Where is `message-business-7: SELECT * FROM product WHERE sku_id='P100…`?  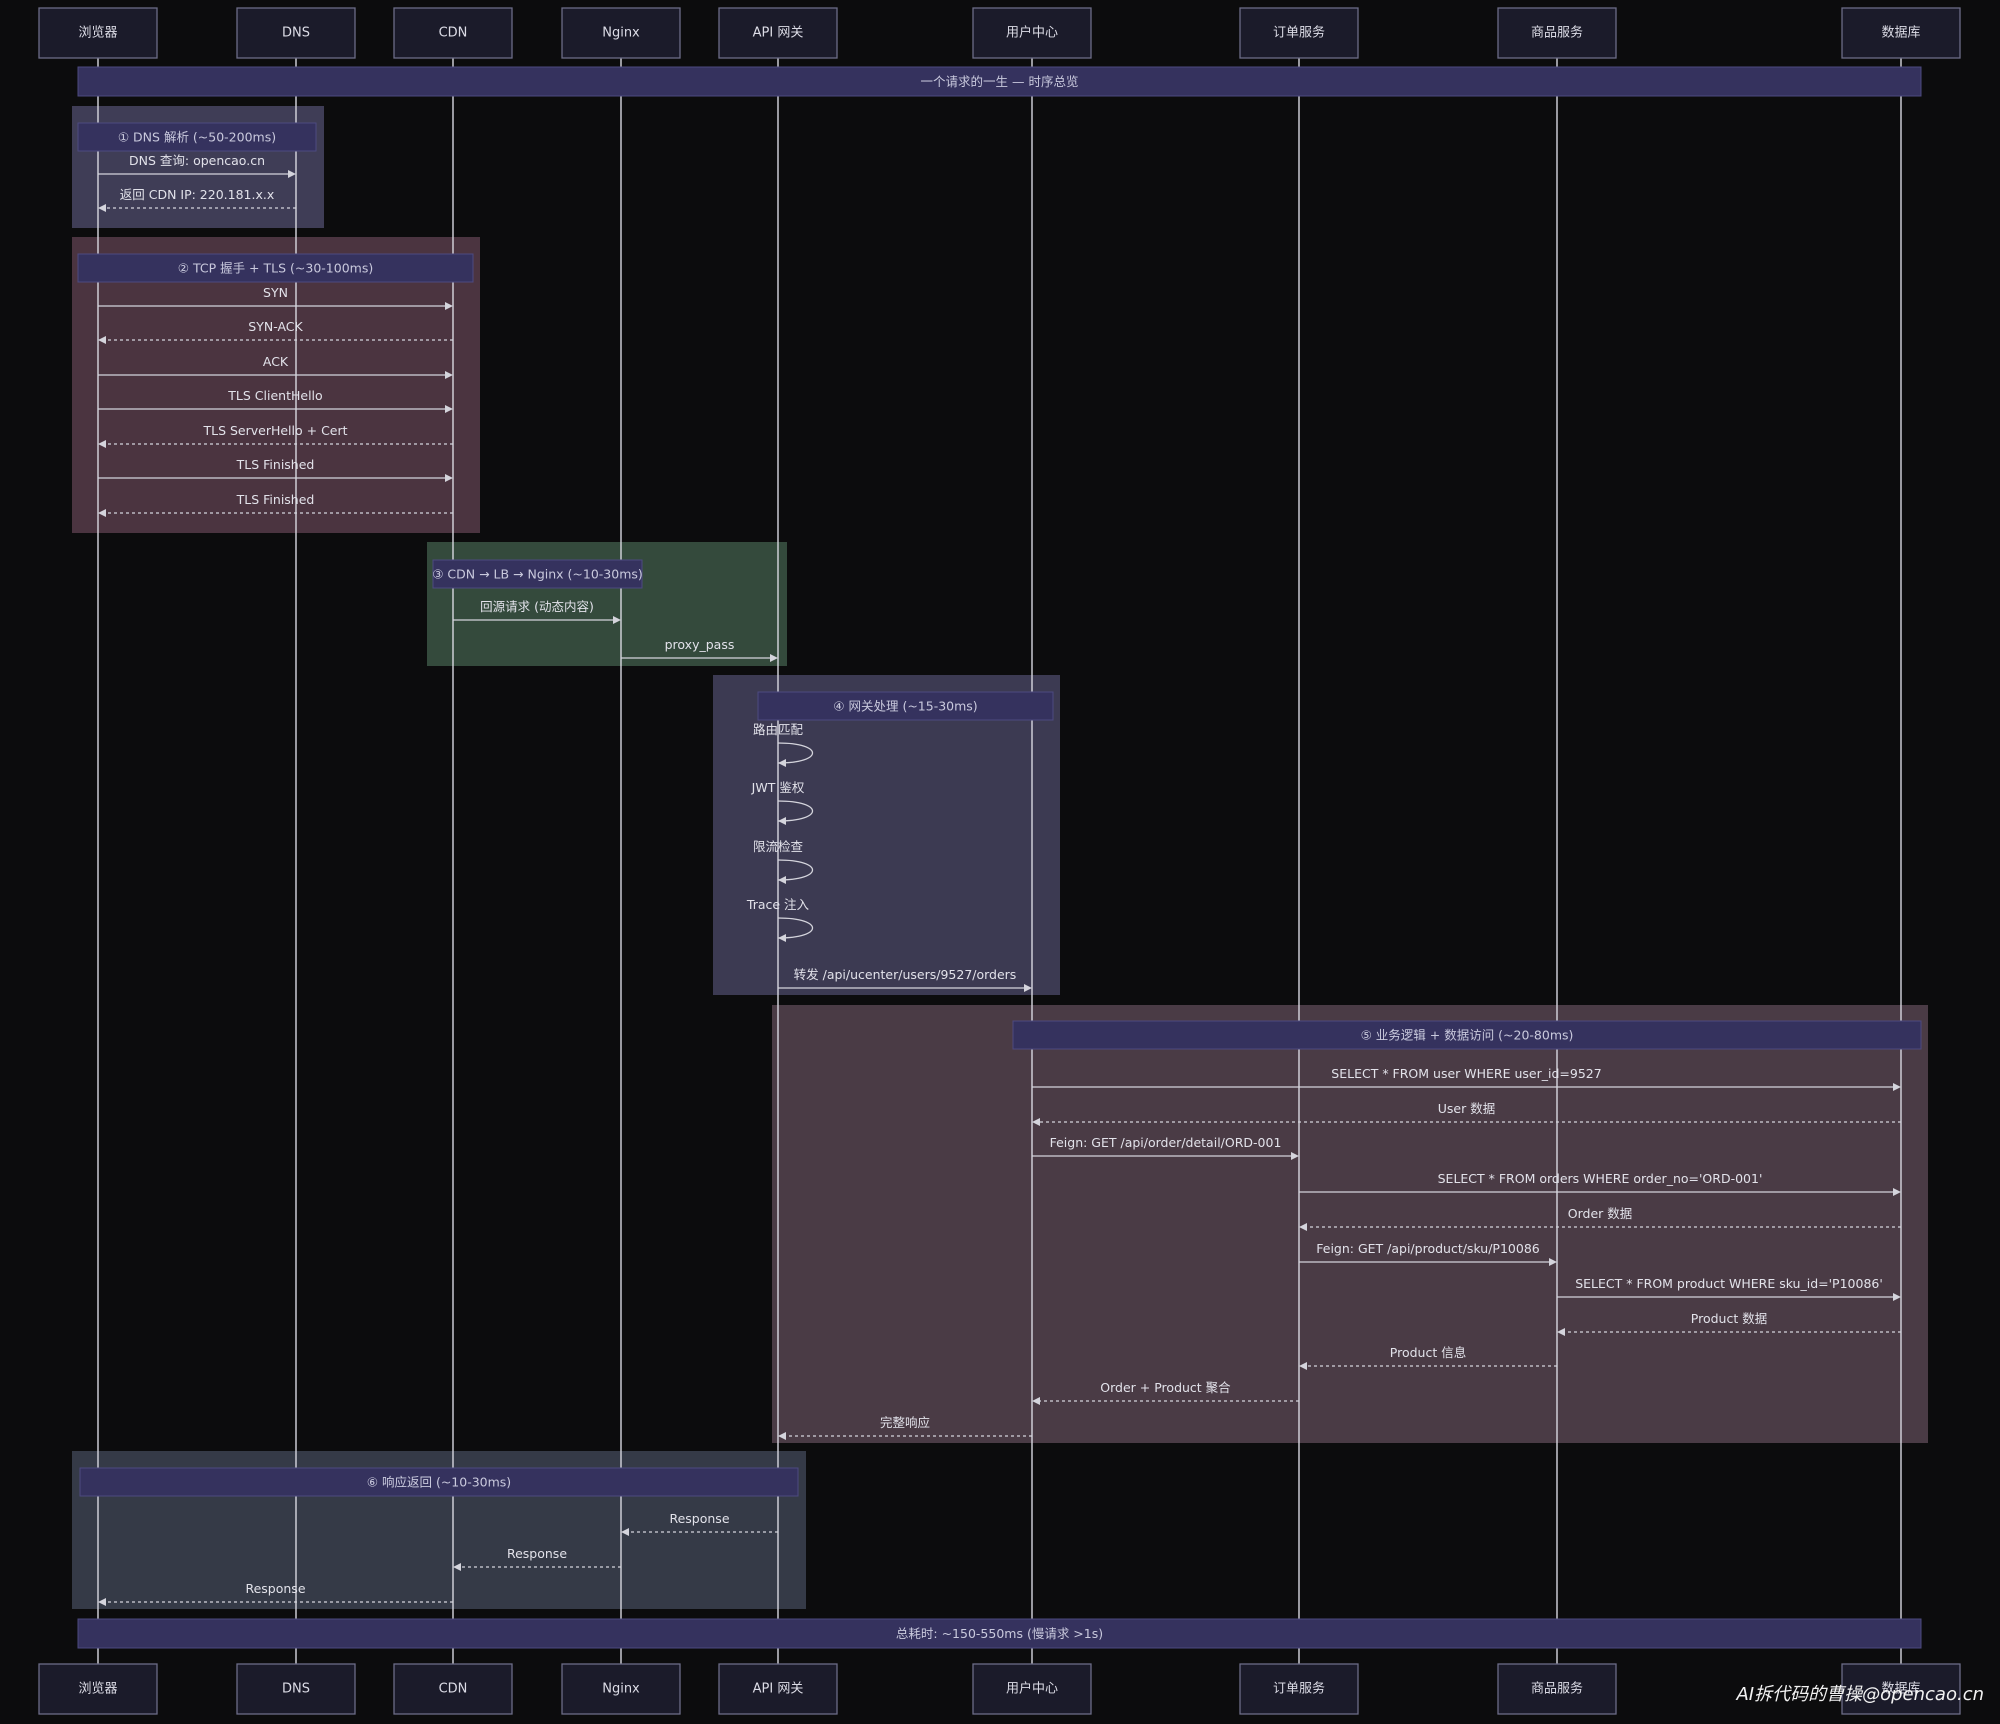
message-business-7: SELECT * FROM product WHERE sku_id='P100… is located at coordinates (1729, 1288).